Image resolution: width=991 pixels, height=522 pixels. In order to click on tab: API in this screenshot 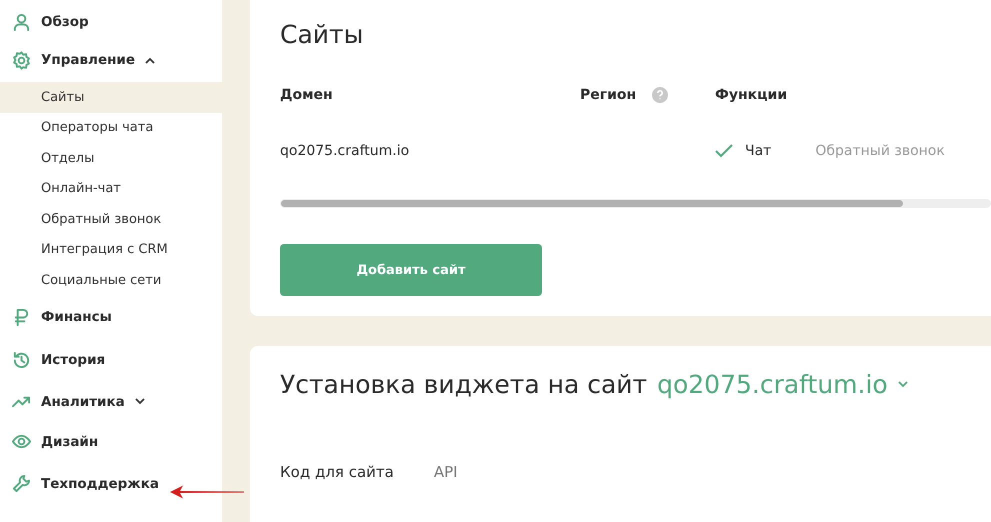, I will do `click(446, 472)`.